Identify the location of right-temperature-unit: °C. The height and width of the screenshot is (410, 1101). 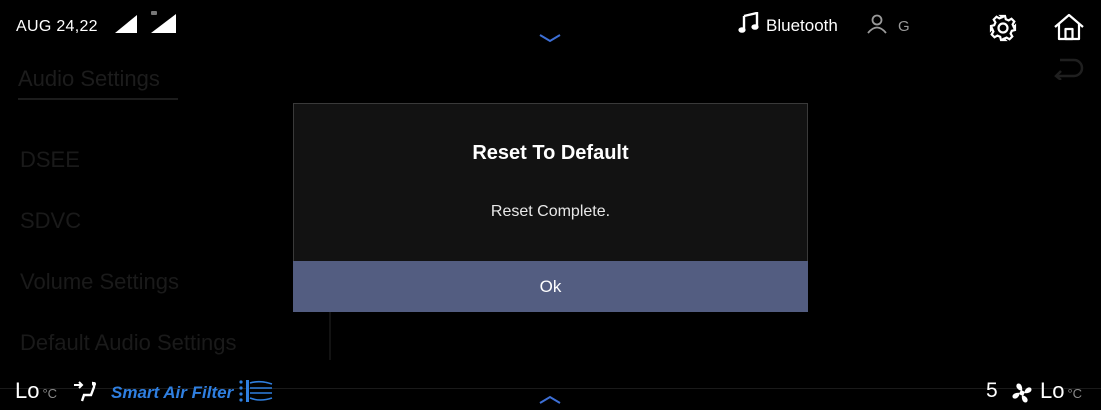
(1075, 393).